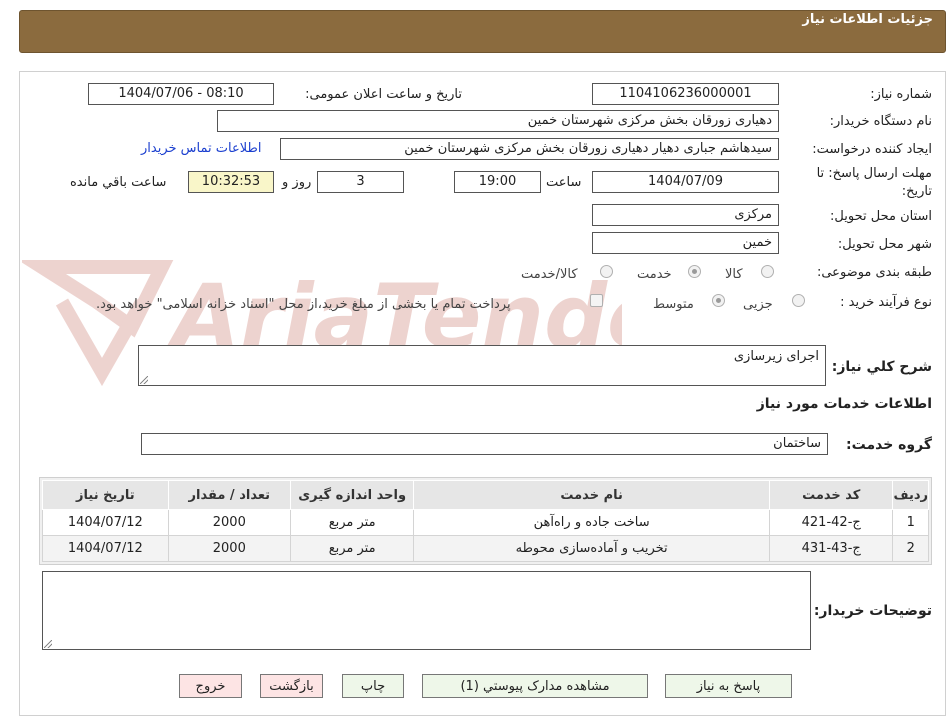  Describe the element at coordinates (591, 522) in the screenshot. I see `cell-service-name: ساخت جاده و راه‌آهن` at that location.